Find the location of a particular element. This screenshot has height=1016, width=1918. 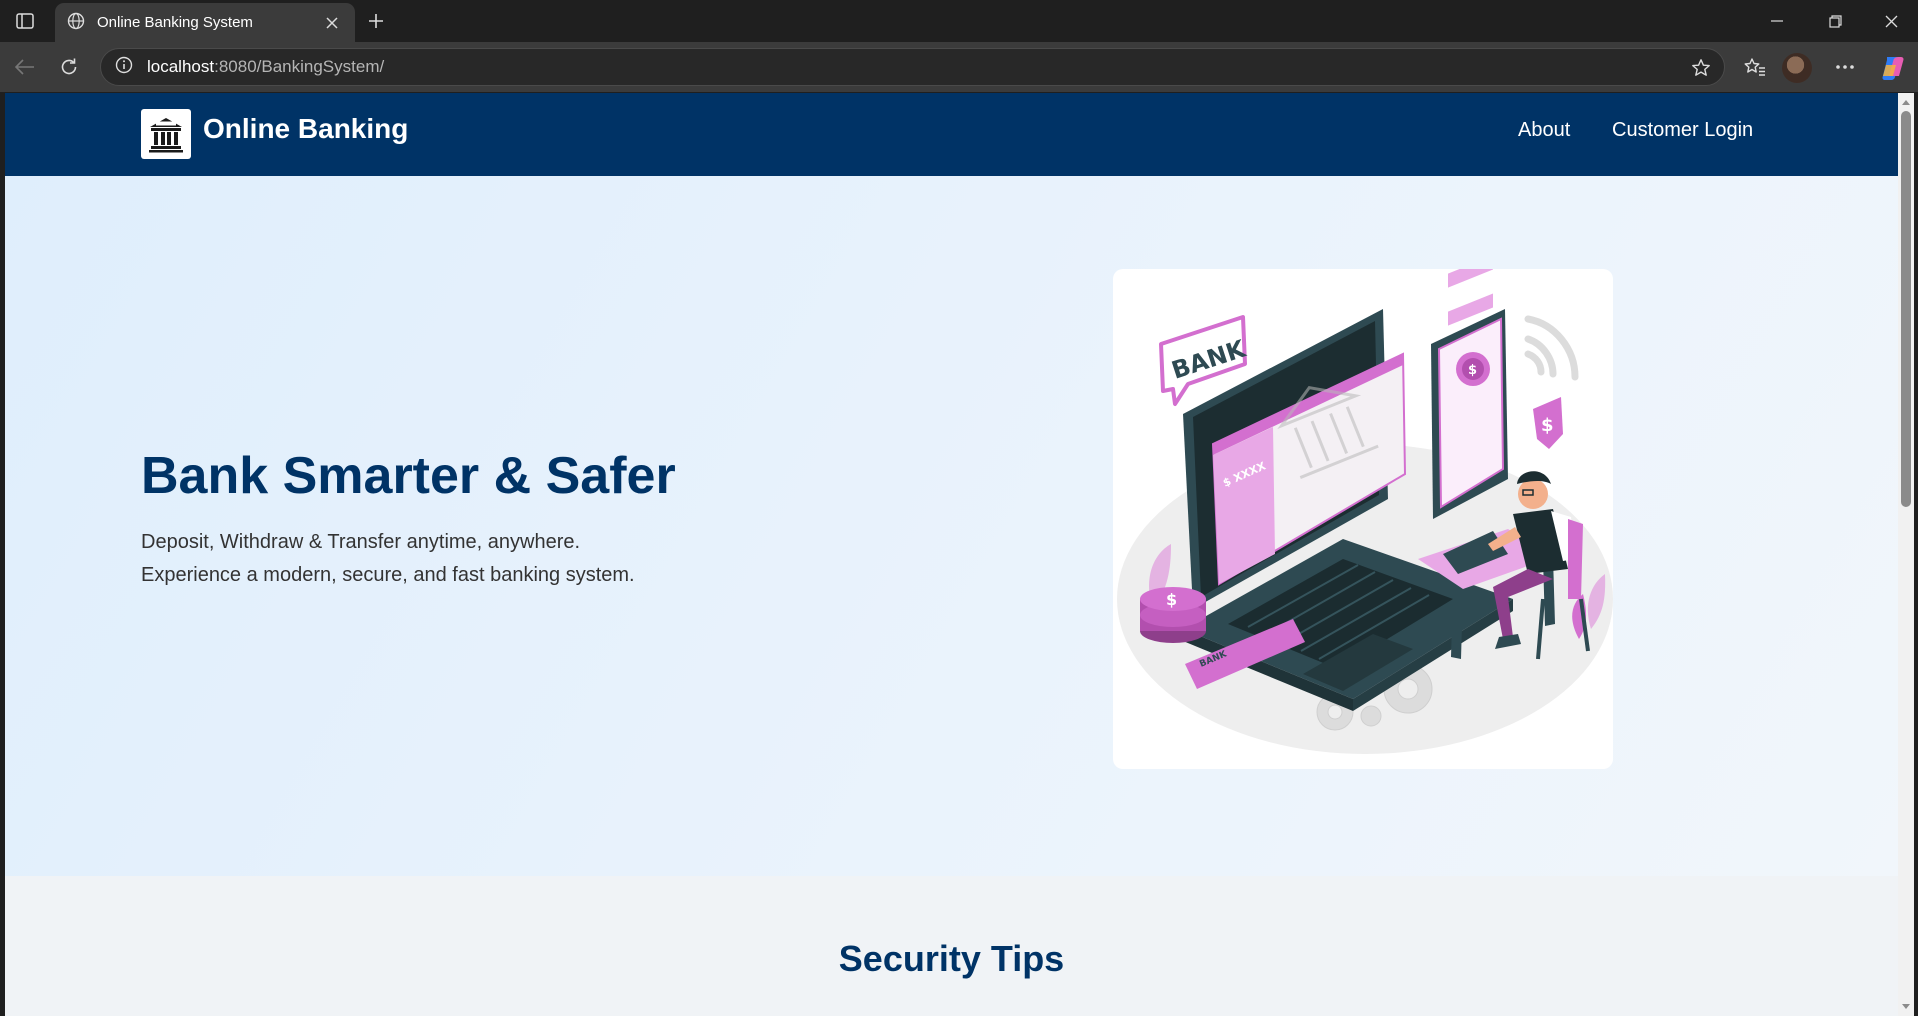

profile-avatar is located at coordinates (1797, 68).